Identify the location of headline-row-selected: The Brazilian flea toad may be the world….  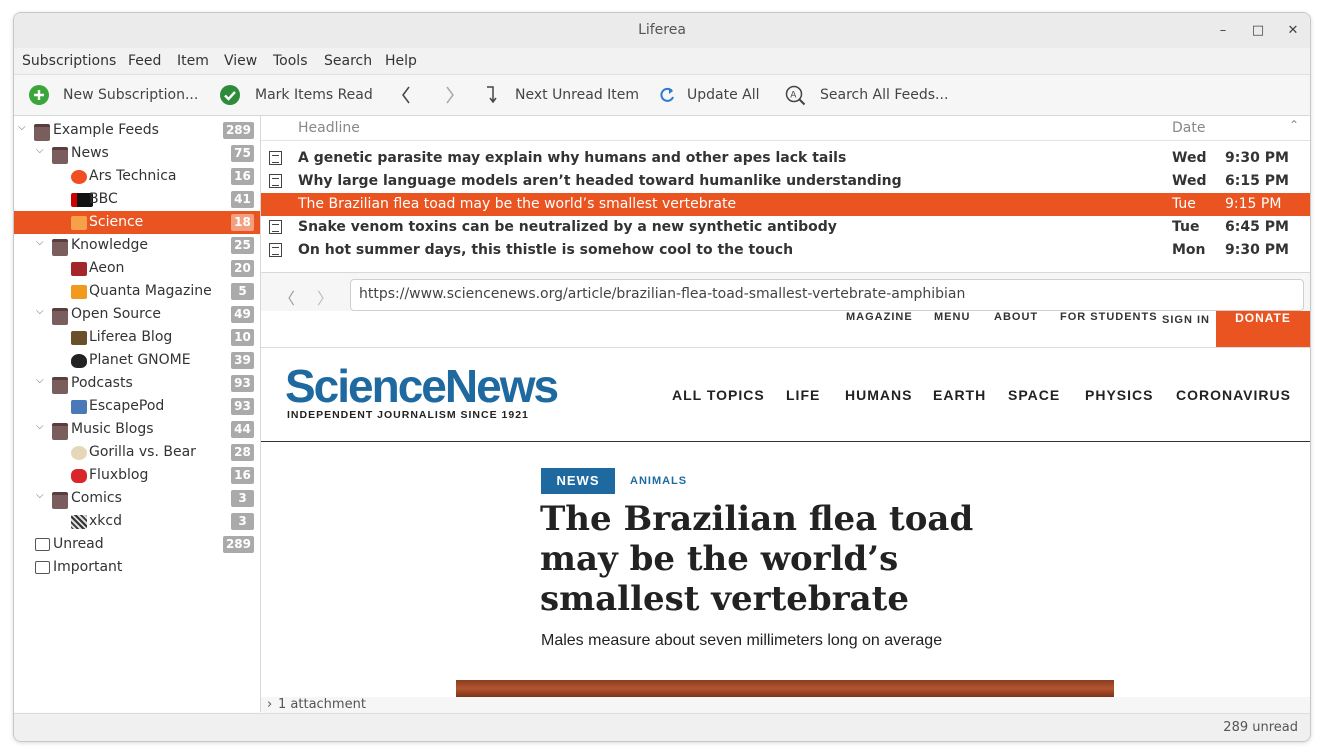
(785, 204).